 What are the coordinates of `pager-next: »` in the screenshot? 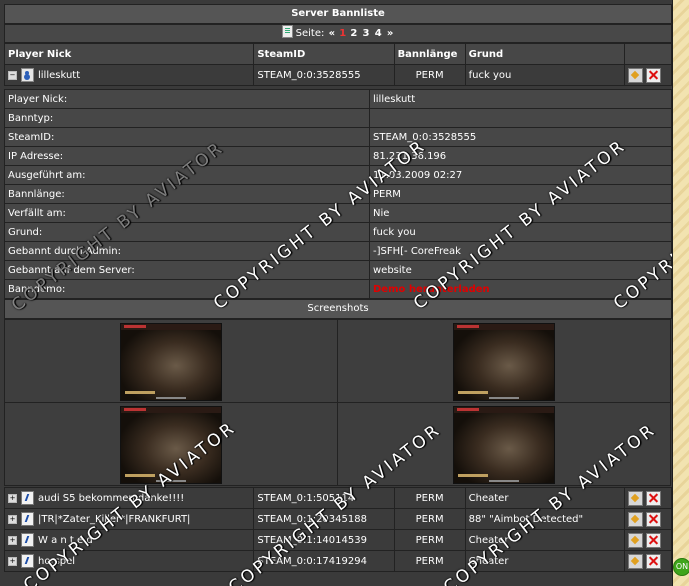 It's located at (390, 33).